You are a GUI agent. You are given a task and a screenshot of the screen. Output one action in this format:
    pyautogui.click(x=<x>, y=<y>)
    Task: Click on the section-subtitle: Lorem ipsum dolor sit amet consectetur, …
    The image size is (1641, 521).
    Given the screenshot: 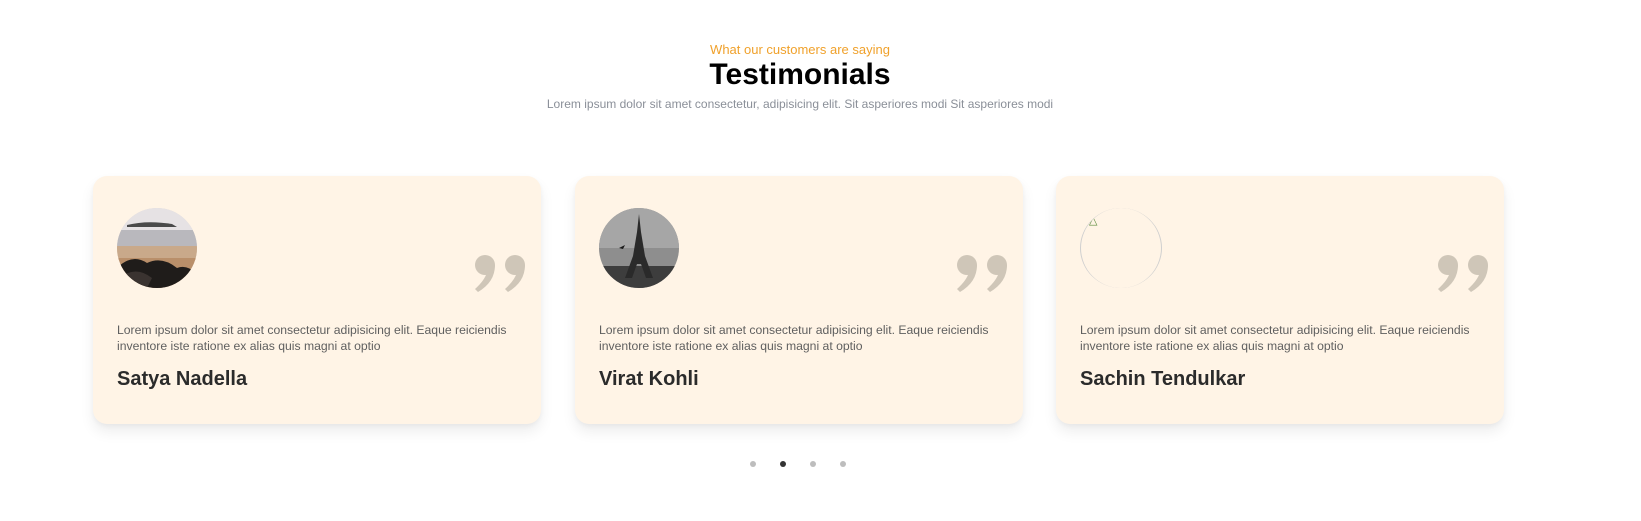 What is the action you would take?
    pyautogui.click(x=800, y=104)
    